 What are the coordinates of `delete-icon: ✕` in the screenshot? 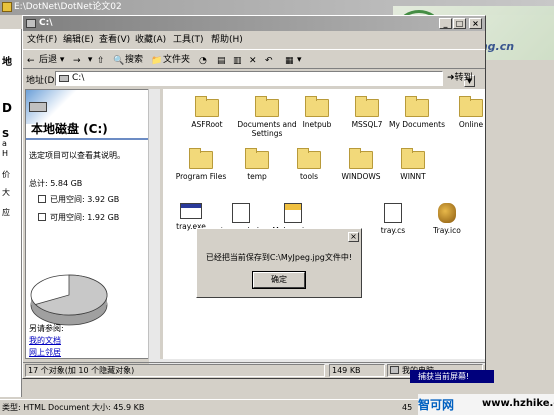 It's located at (253, 61).